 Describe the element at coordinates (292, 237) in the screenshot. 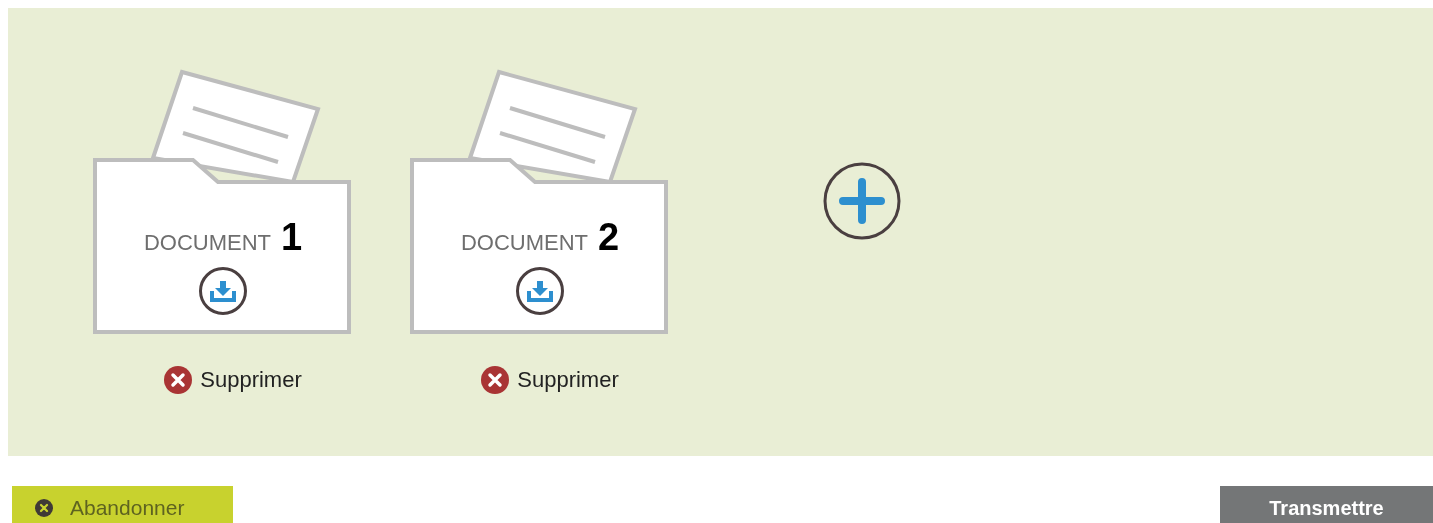

I see `document-number: 1` at that location.